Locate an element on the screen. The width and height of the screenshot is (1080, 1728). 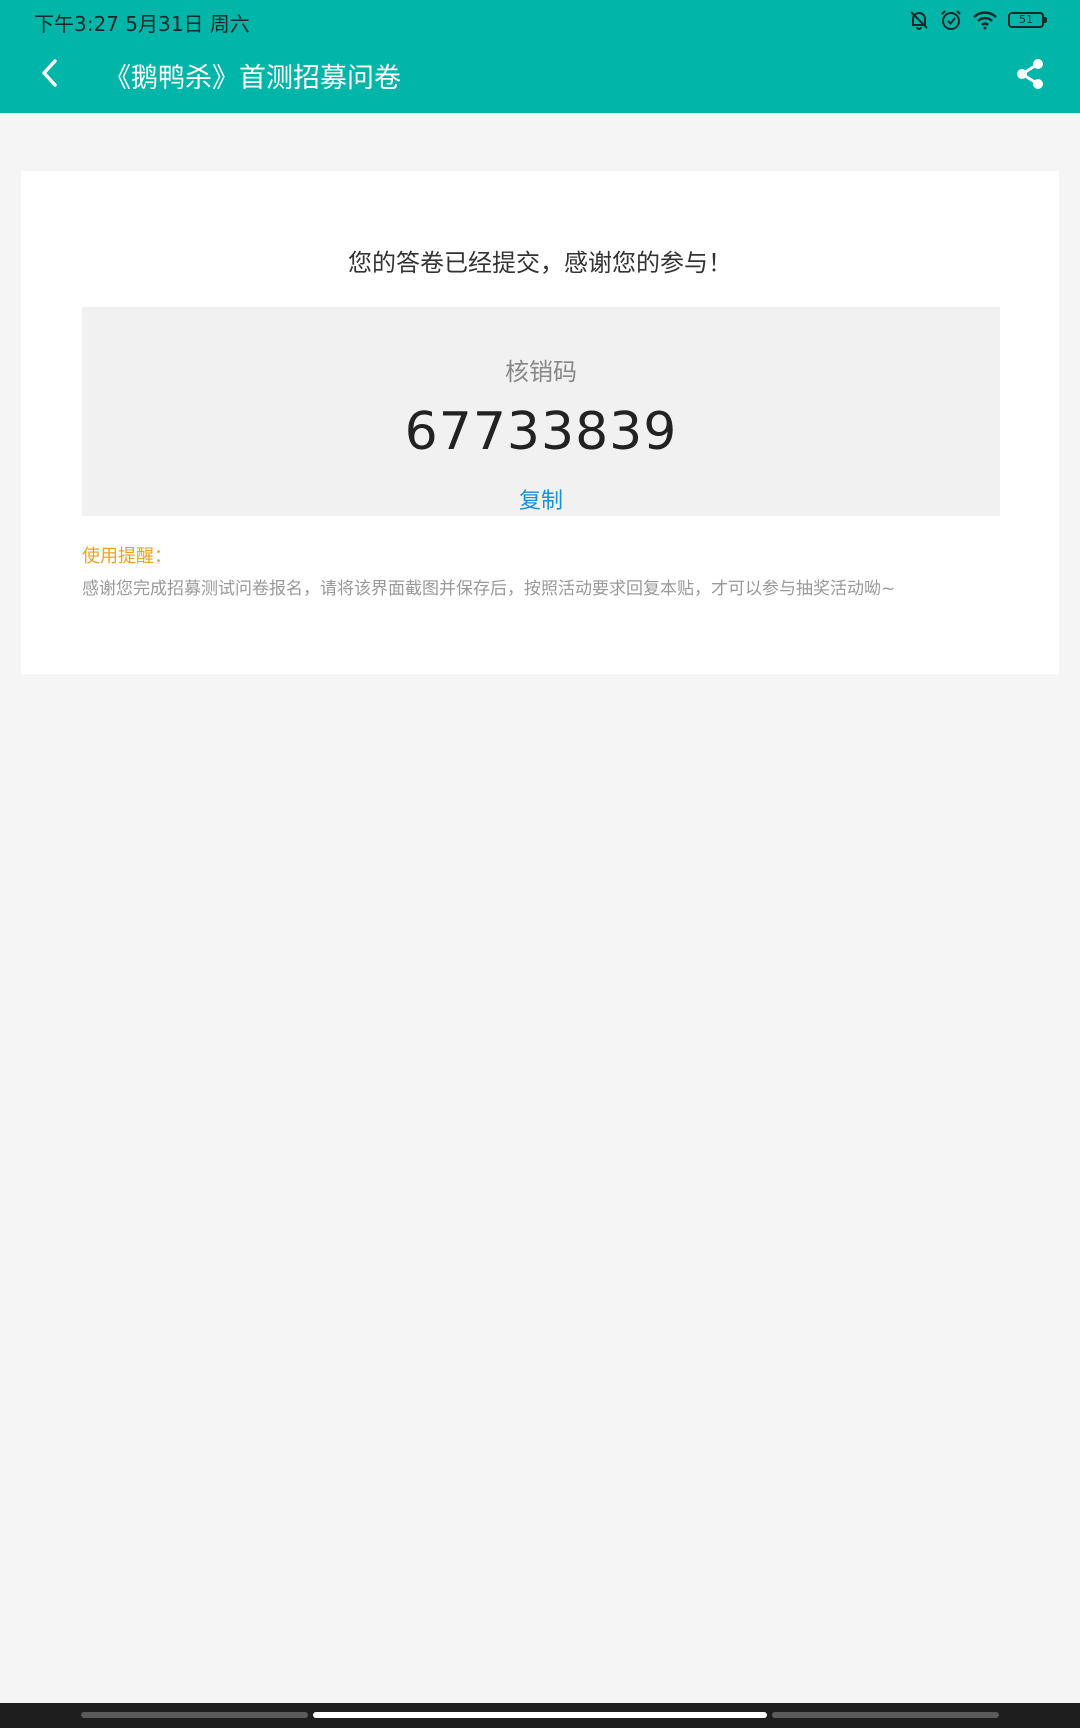
home-indicator is located at coordinates (540, 1715).